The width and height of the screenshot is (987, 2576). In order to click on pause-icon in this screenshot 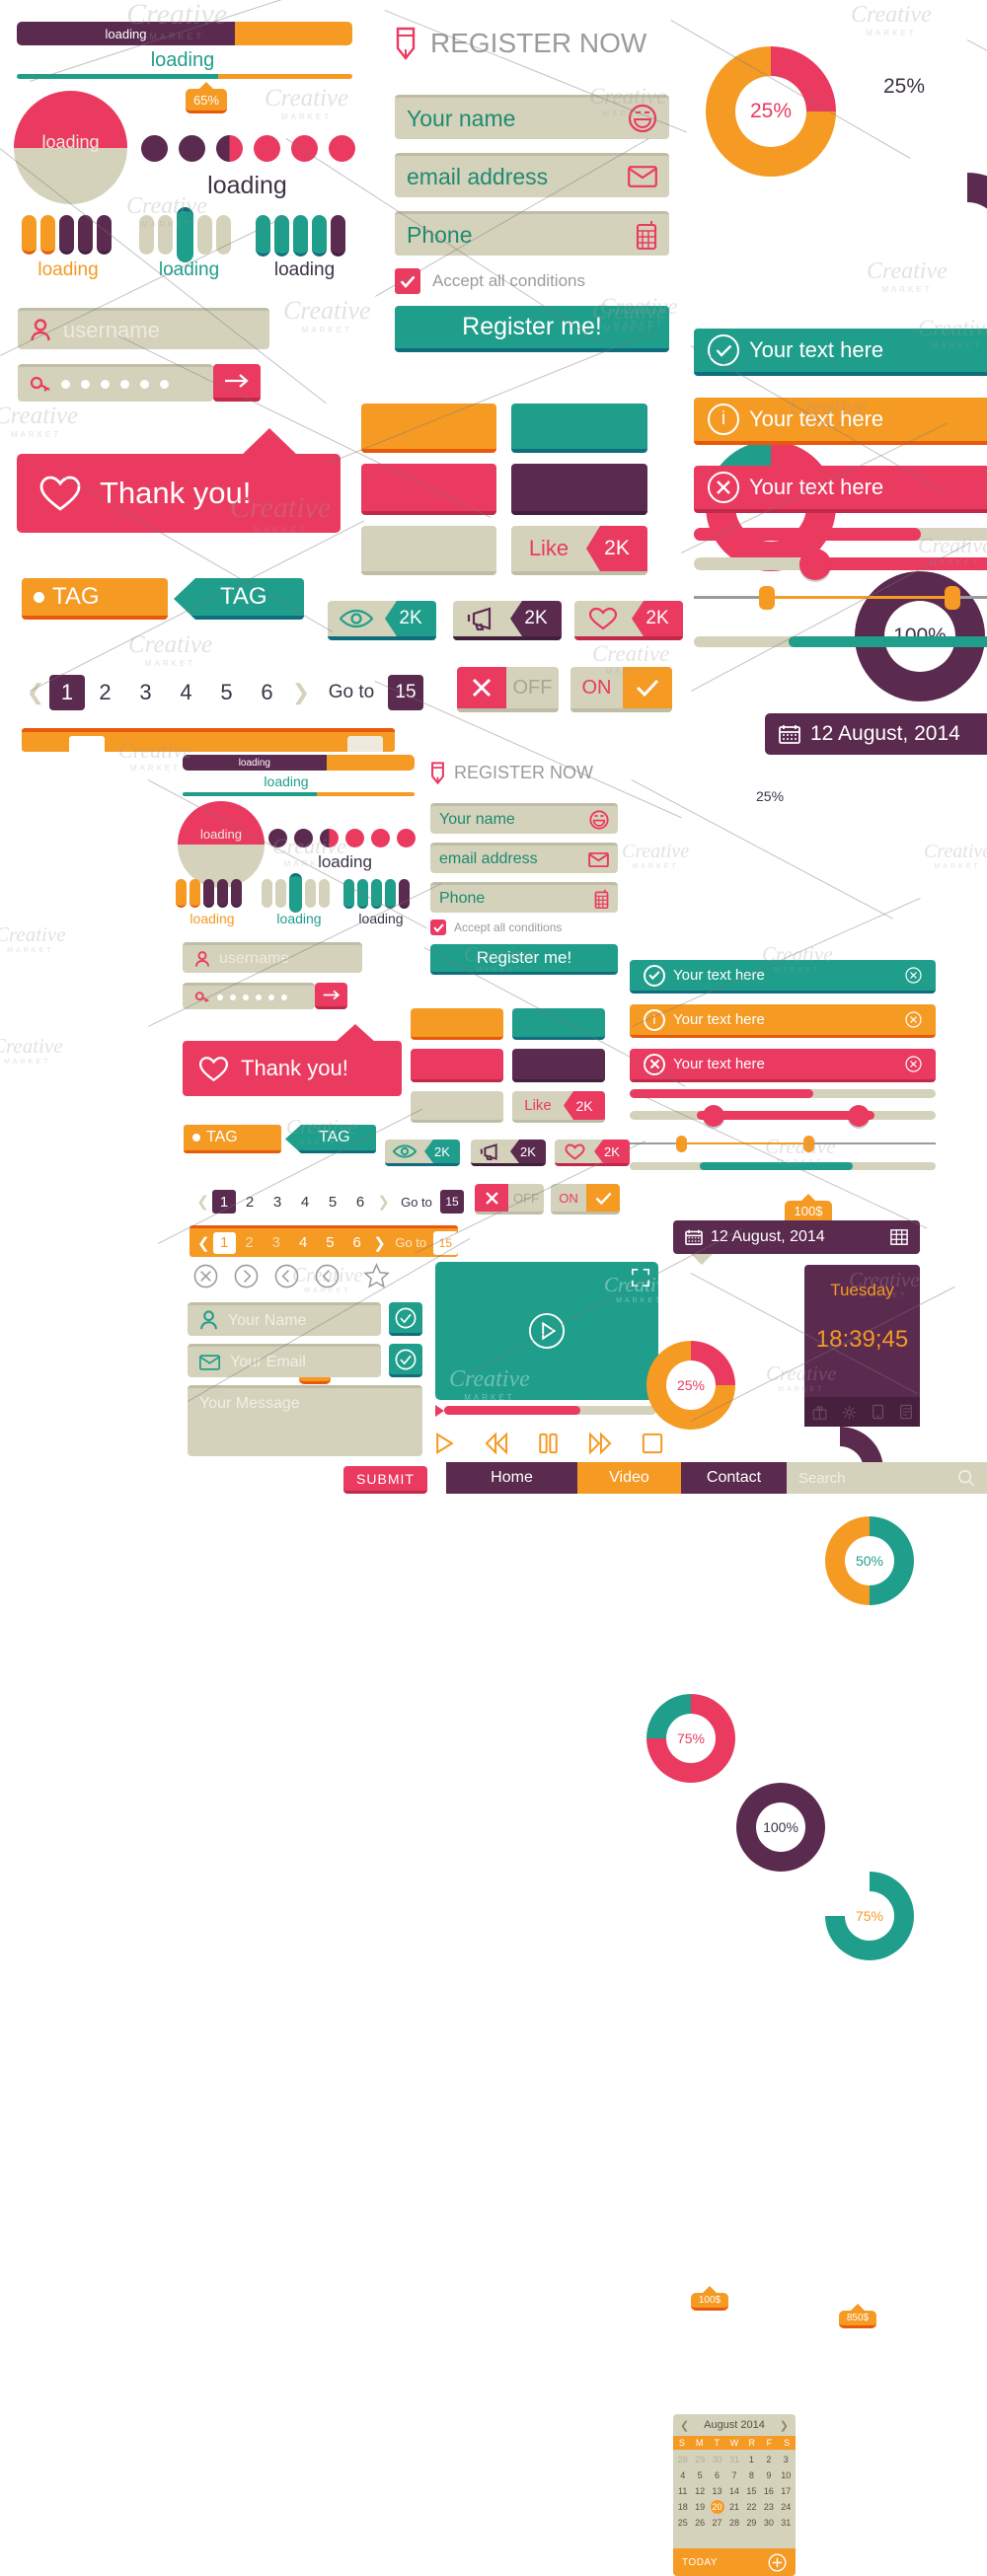, I will do `click(548, 1443)`.